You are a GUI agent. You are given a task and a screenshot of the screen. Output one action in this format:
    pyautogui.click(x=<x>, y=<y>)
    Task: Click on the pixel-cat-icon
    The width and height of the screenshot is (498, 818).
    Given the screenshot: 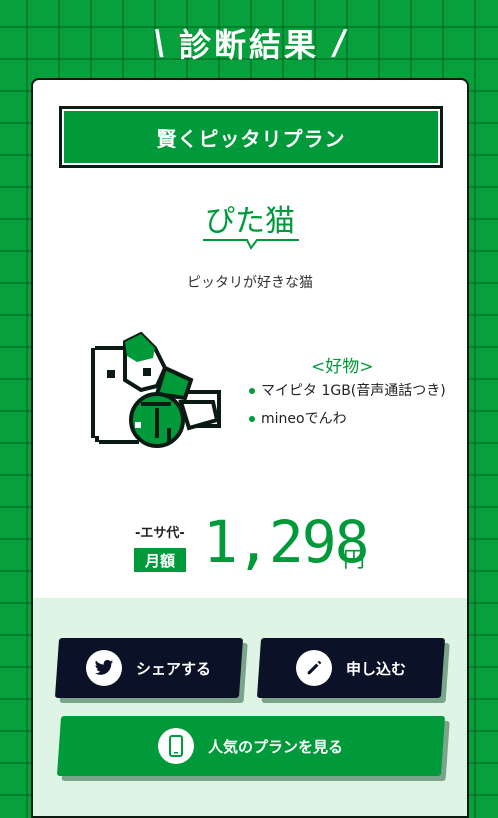 What is the action you would take?
    pyautogui.click(x=156, y=389)
    